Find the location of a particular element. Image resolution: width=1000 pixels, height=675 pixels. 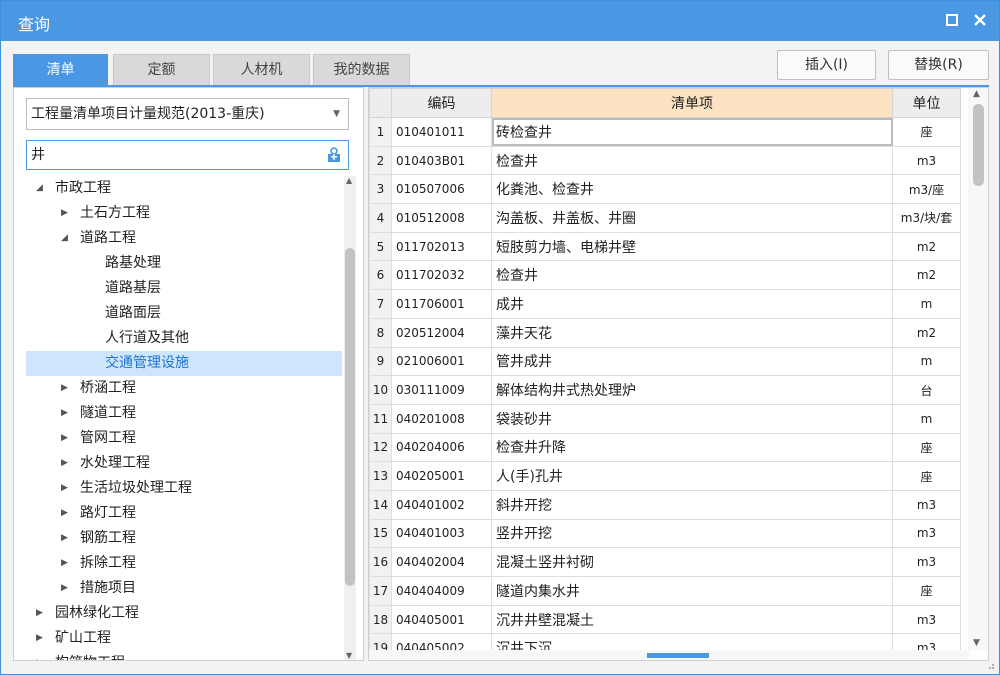

table-row: 11 040201008 袋装砂井 m is located at coordinates (665, 418).